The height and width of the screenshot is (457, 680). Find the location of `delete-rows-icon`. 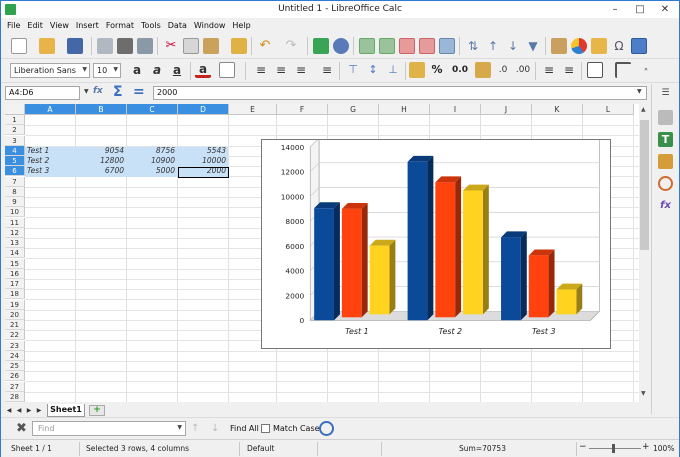

delete-rows-icon is located at coordinates (427, 46).